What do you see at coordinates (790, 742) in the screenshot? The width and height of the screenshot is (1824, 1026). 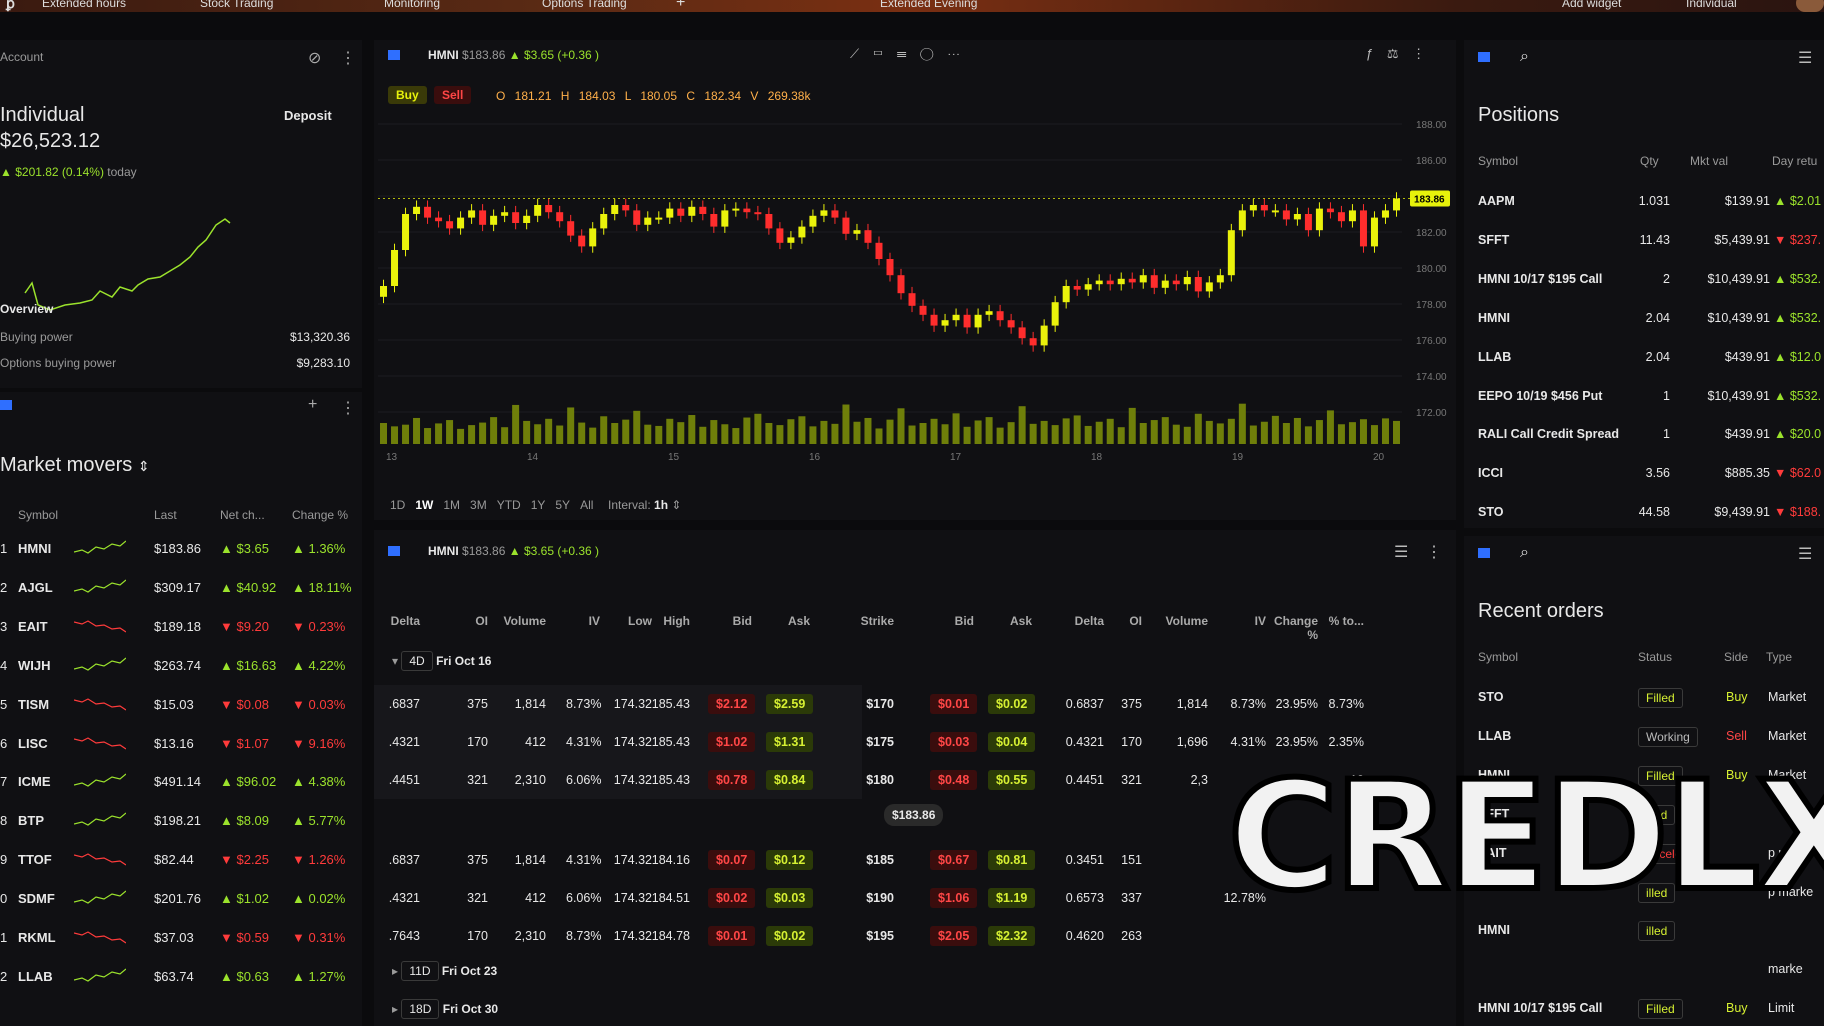 I see `option-cell: $1.31` at bounding box center [790, 742].